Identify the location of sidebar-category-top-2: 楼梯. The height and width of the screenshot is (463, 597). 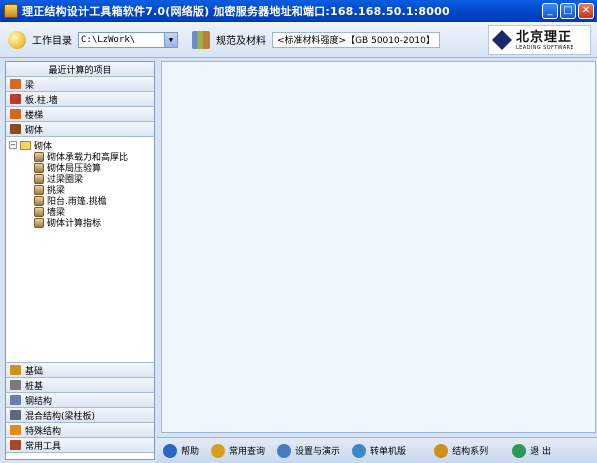
(80, 114).